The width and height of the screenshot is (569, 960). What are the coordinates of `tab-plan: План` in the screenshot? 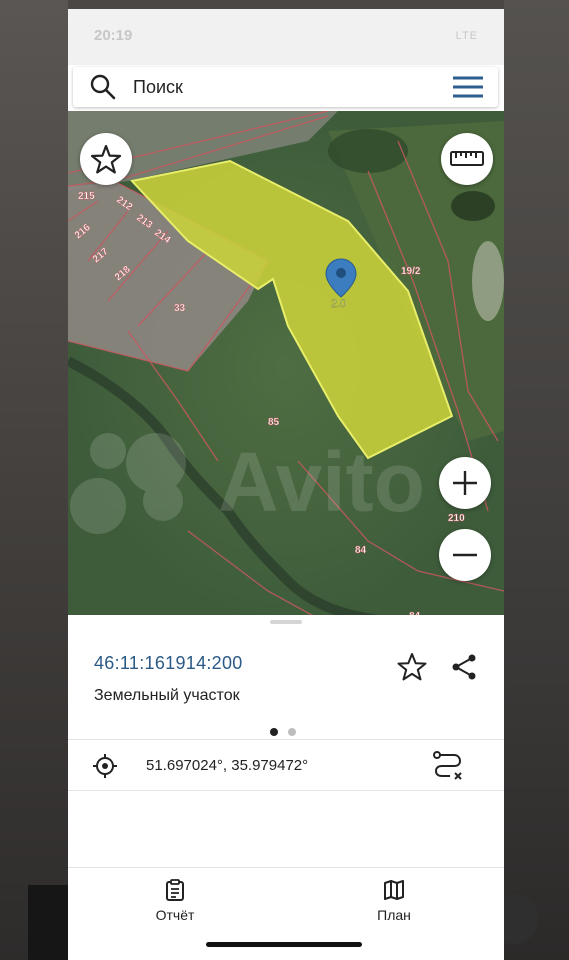 It's located at (394, 901).